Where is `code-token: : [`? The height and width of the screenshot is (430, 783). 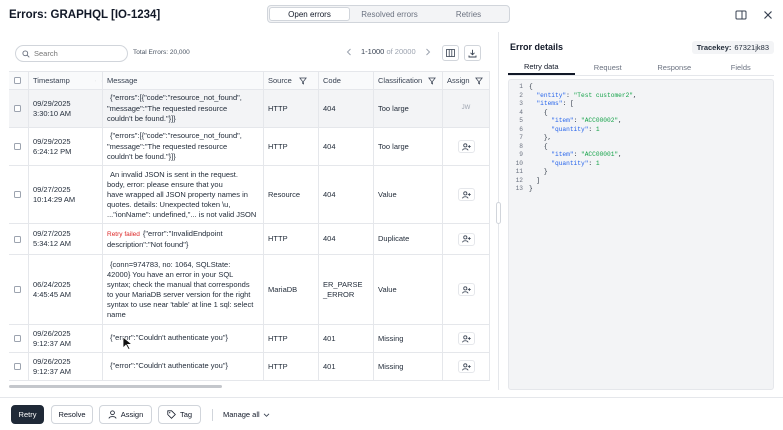 code-token: : [ is located at coordinates (568, 103).